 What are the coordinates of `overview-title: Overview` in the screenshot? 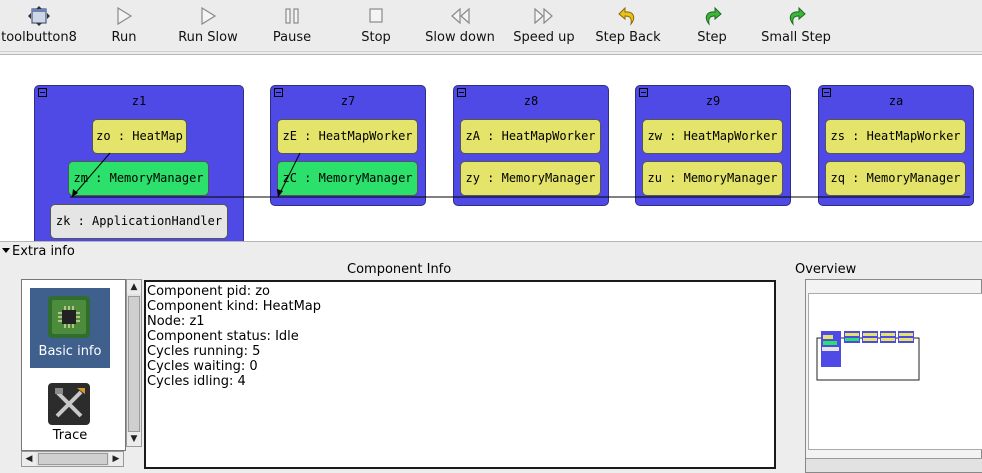 It's located at (826, 269).